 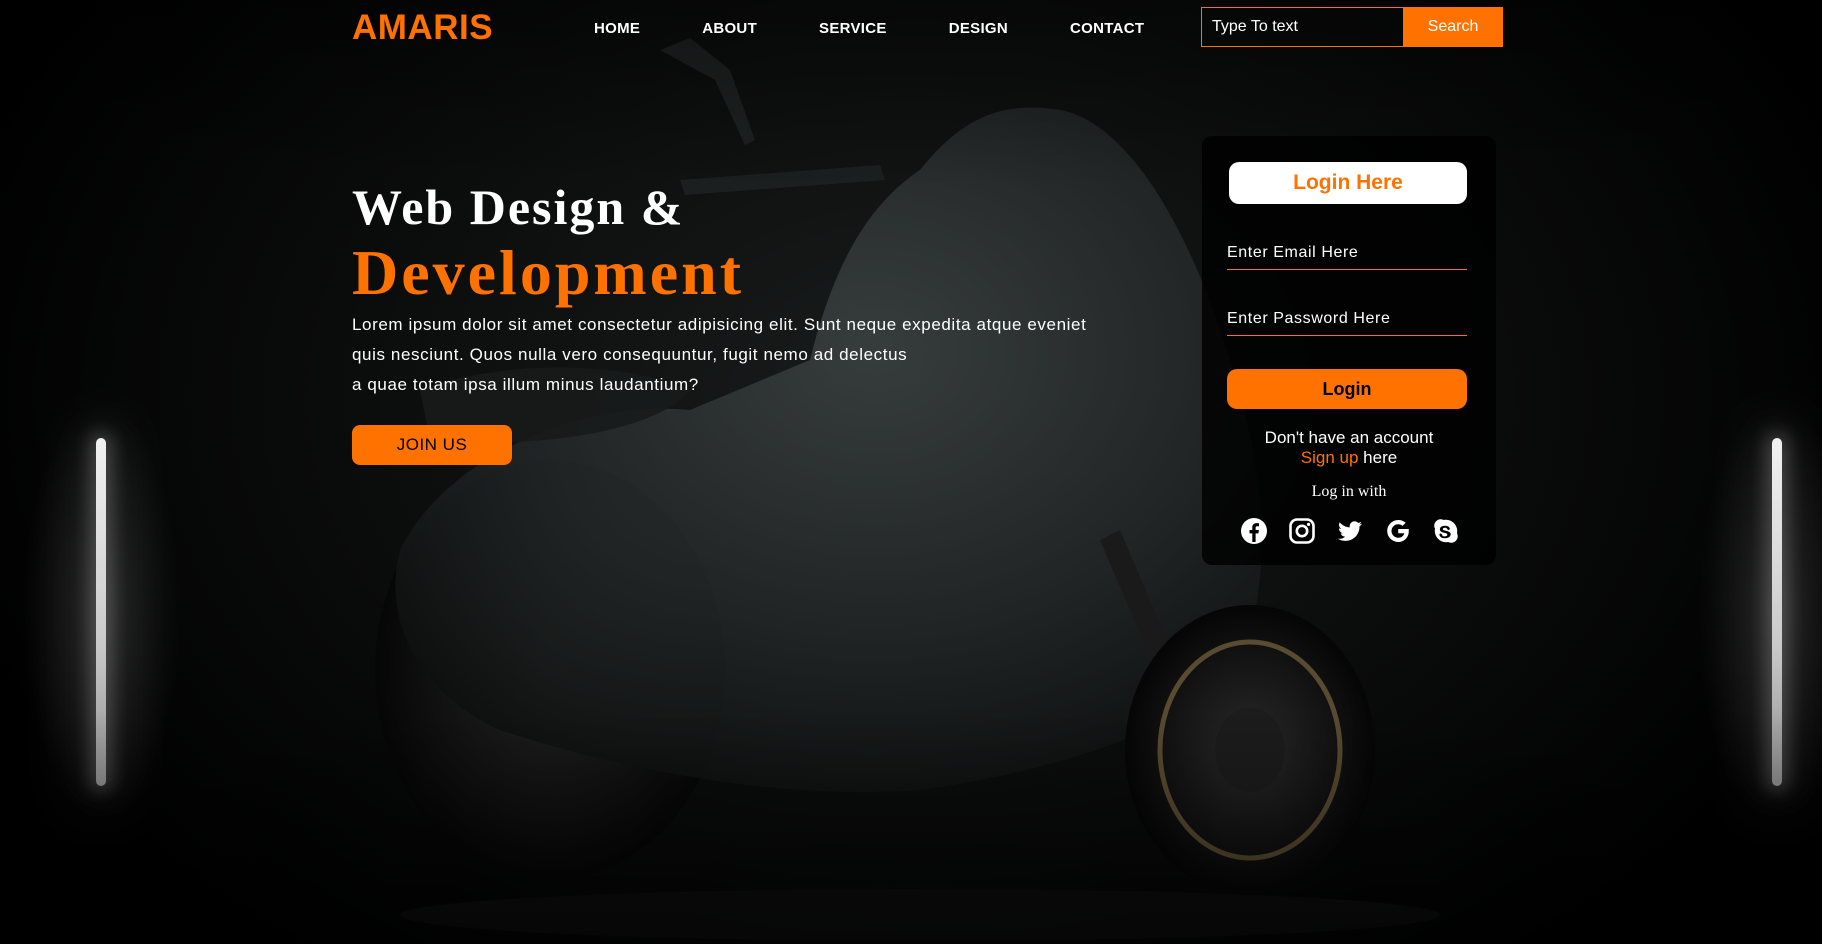 I want to click on hero-title-line2: Development, so click(x=548, y=272).